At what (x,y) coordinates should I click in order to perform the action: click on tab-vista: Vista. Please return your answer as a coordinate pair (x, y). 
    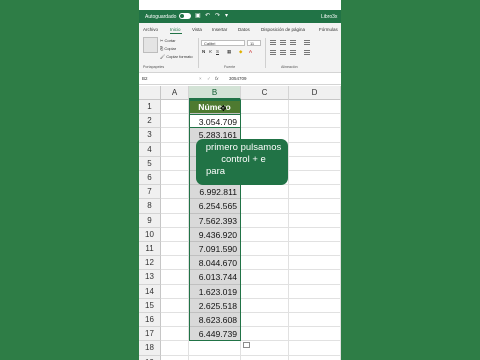
    Looking at the image, I should click on (197, 29).